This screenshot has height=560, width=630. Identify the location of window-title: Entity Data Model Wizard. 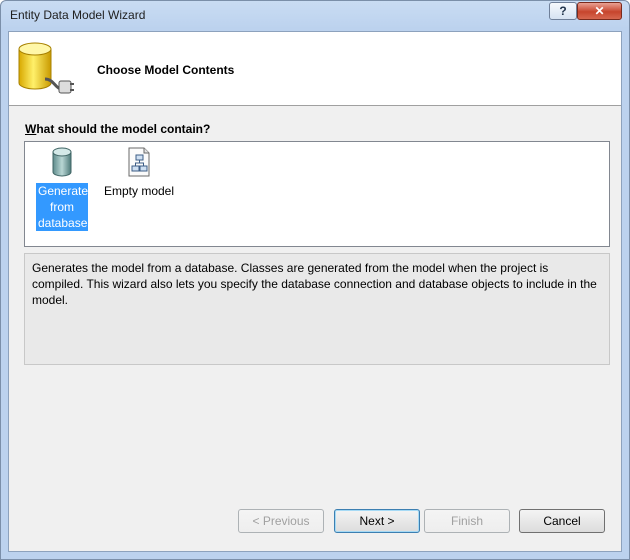
(78, 15).